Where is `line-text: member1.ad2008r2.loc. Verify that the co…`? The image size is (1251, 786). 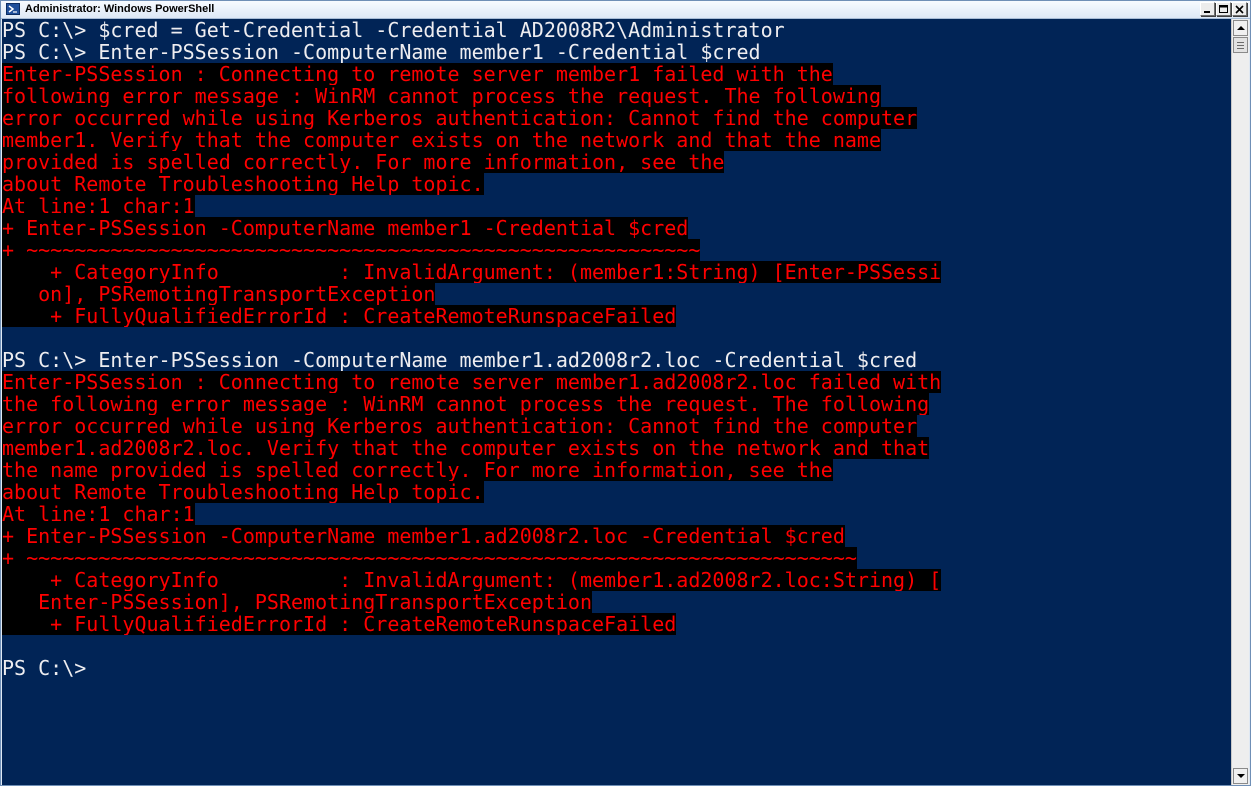 line-text: member1.ad2008r2.loc. Verify that the co… is located at coordinates (466, 448).